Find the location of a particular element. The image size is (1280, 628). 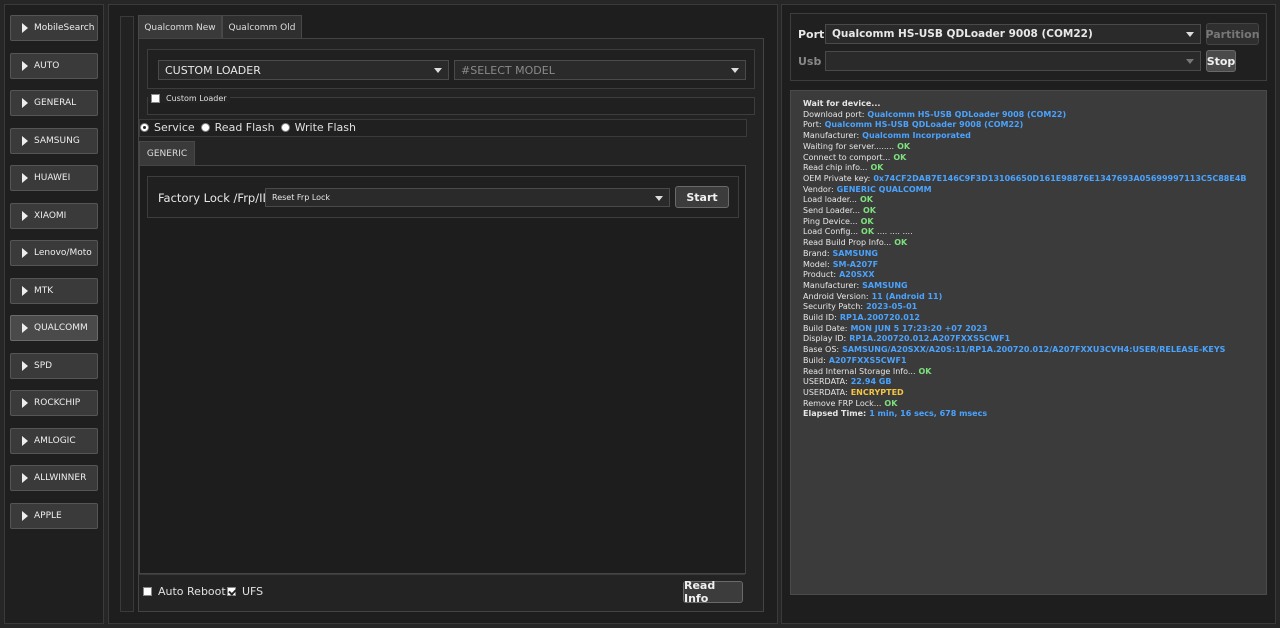

start-button: Start is located at coordinates (702, 197).